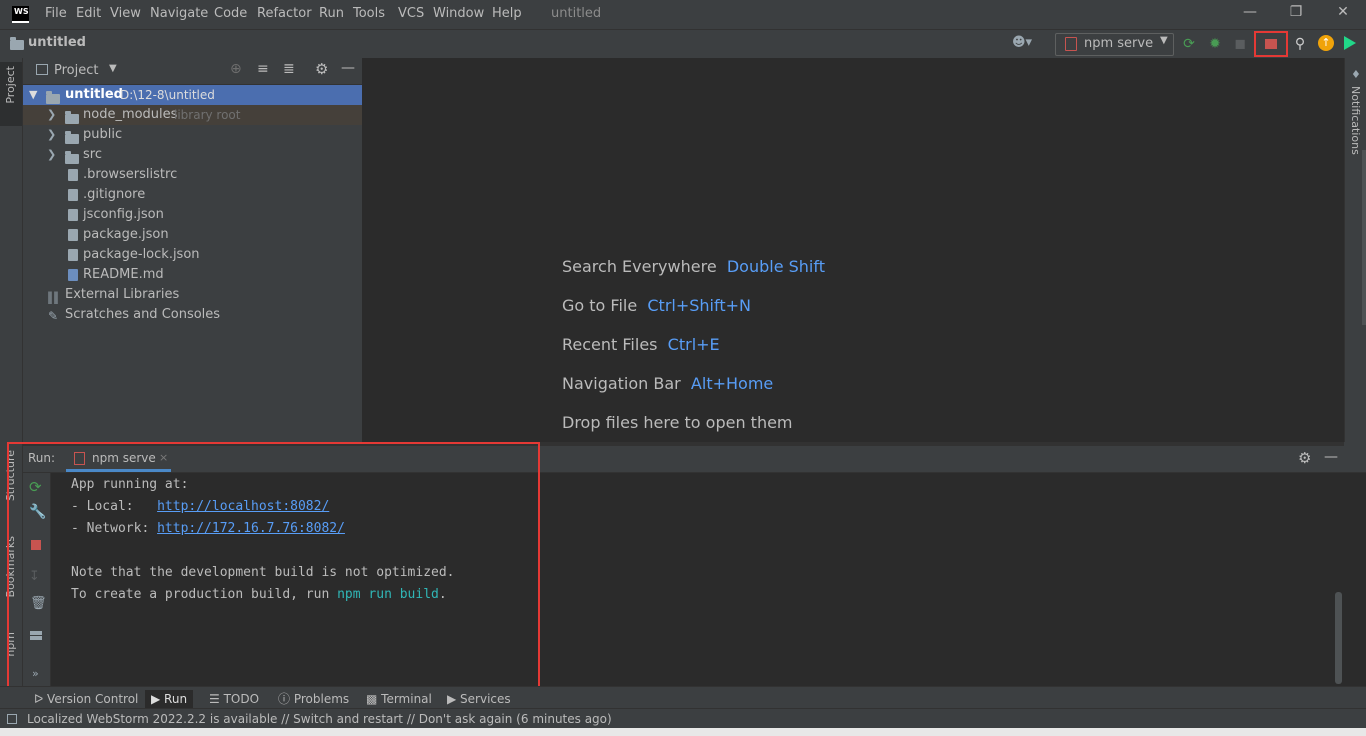 The height and width of the screenshot is (736, 1366). What do you see at coordinates (192, 71) in the screenshot?
I see `project-panel-header: Project ▼ ⊕ ≡ ≣ ⚙ —` at bounding box center [192, 71].